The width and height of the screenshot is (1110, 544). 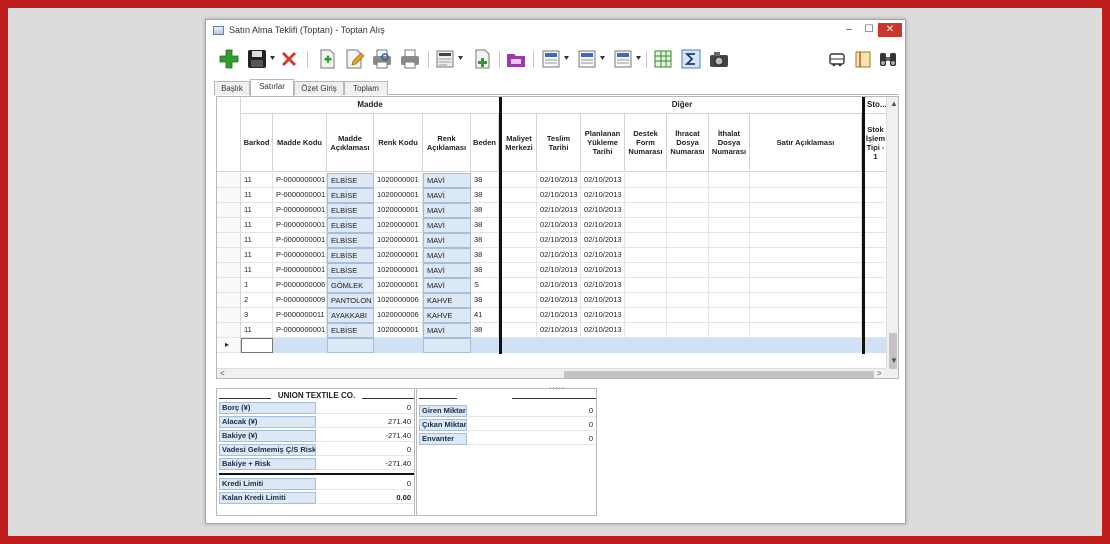 I want to click on new-row-lookup-cell, so click(x=447, y=345).